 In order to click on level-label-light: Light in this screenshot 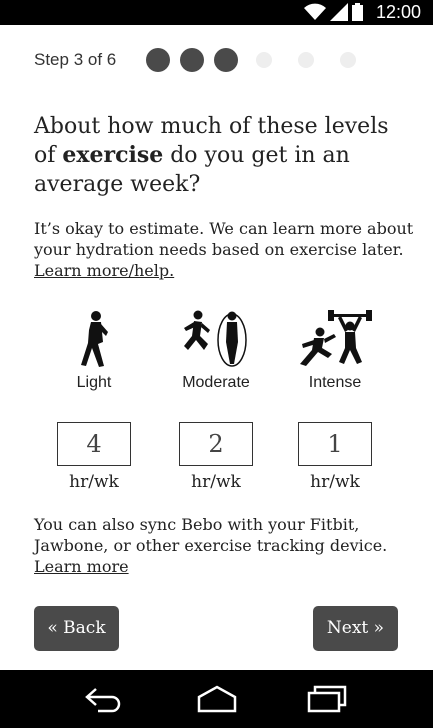, I will do `click(94, 382)`.